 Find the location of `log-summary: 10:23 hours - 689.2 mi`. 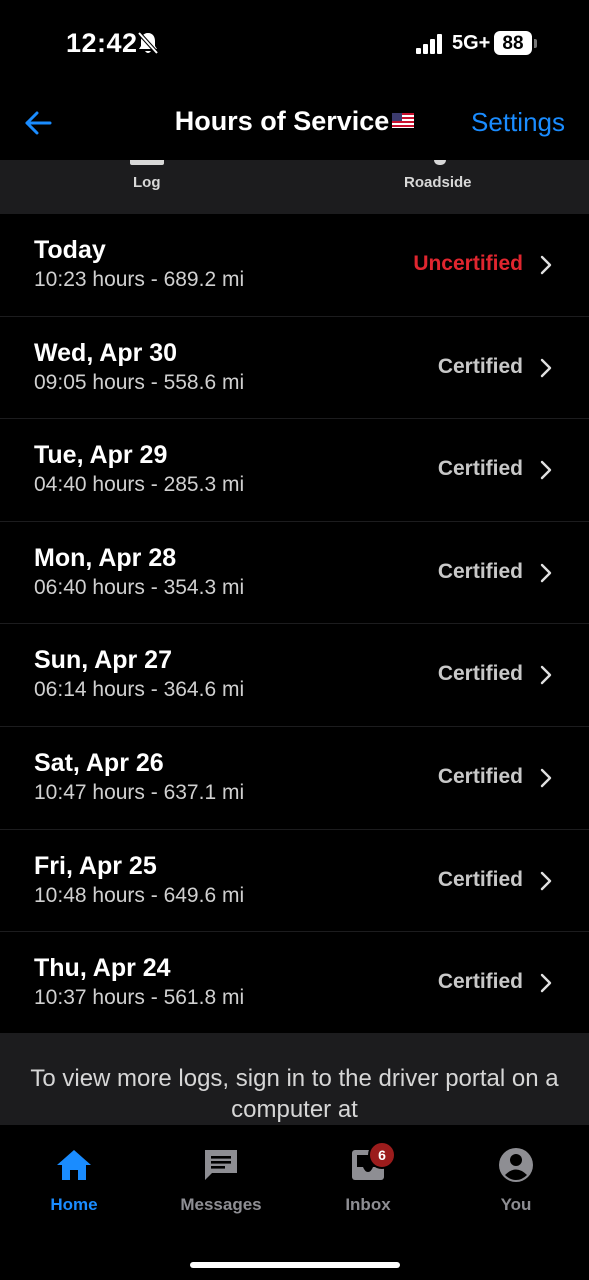

log-summary: 10:23 hours - 689.2 mi is located at coordinates (139, 279).